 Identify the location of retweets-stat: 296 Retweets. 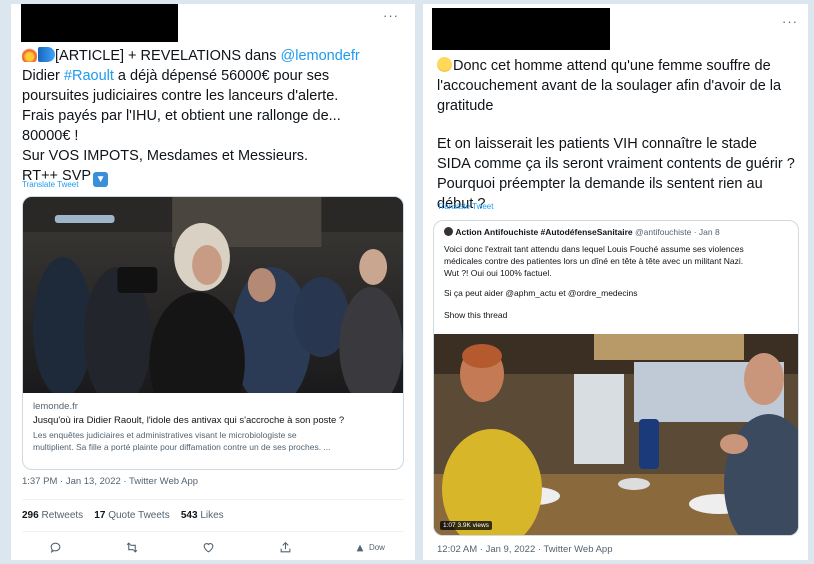
(52, 515).